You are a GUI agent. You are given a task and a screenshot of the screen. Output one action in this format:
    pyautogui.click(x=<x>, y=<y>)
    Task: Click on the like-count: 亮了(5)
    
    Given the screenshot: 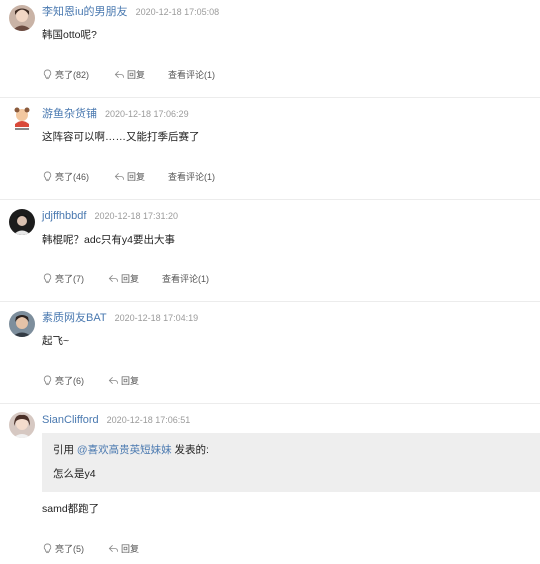 What is the action you would take?
    pyautogui.click(x=69, y=548)
    